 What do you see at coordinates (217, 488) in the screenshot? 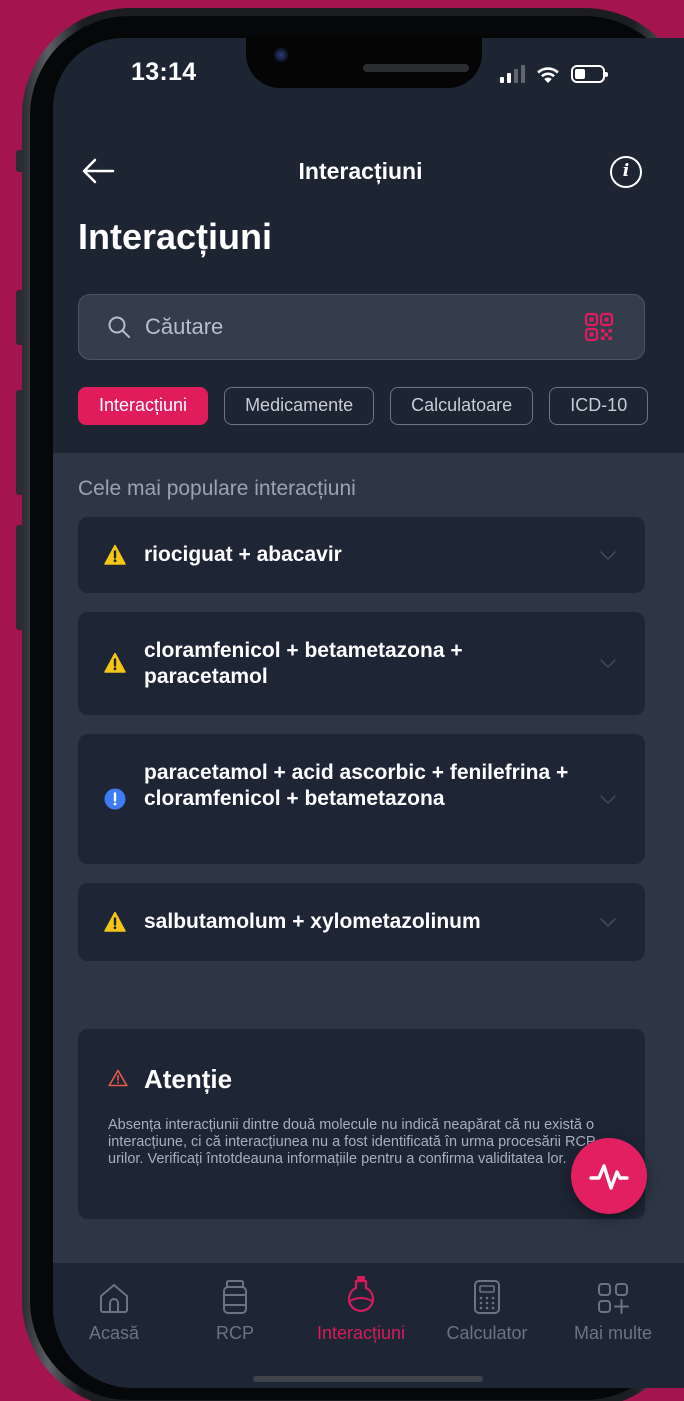
I see `section-label: Cele mai populare interacțiuni` at bounding box center [217, 488].